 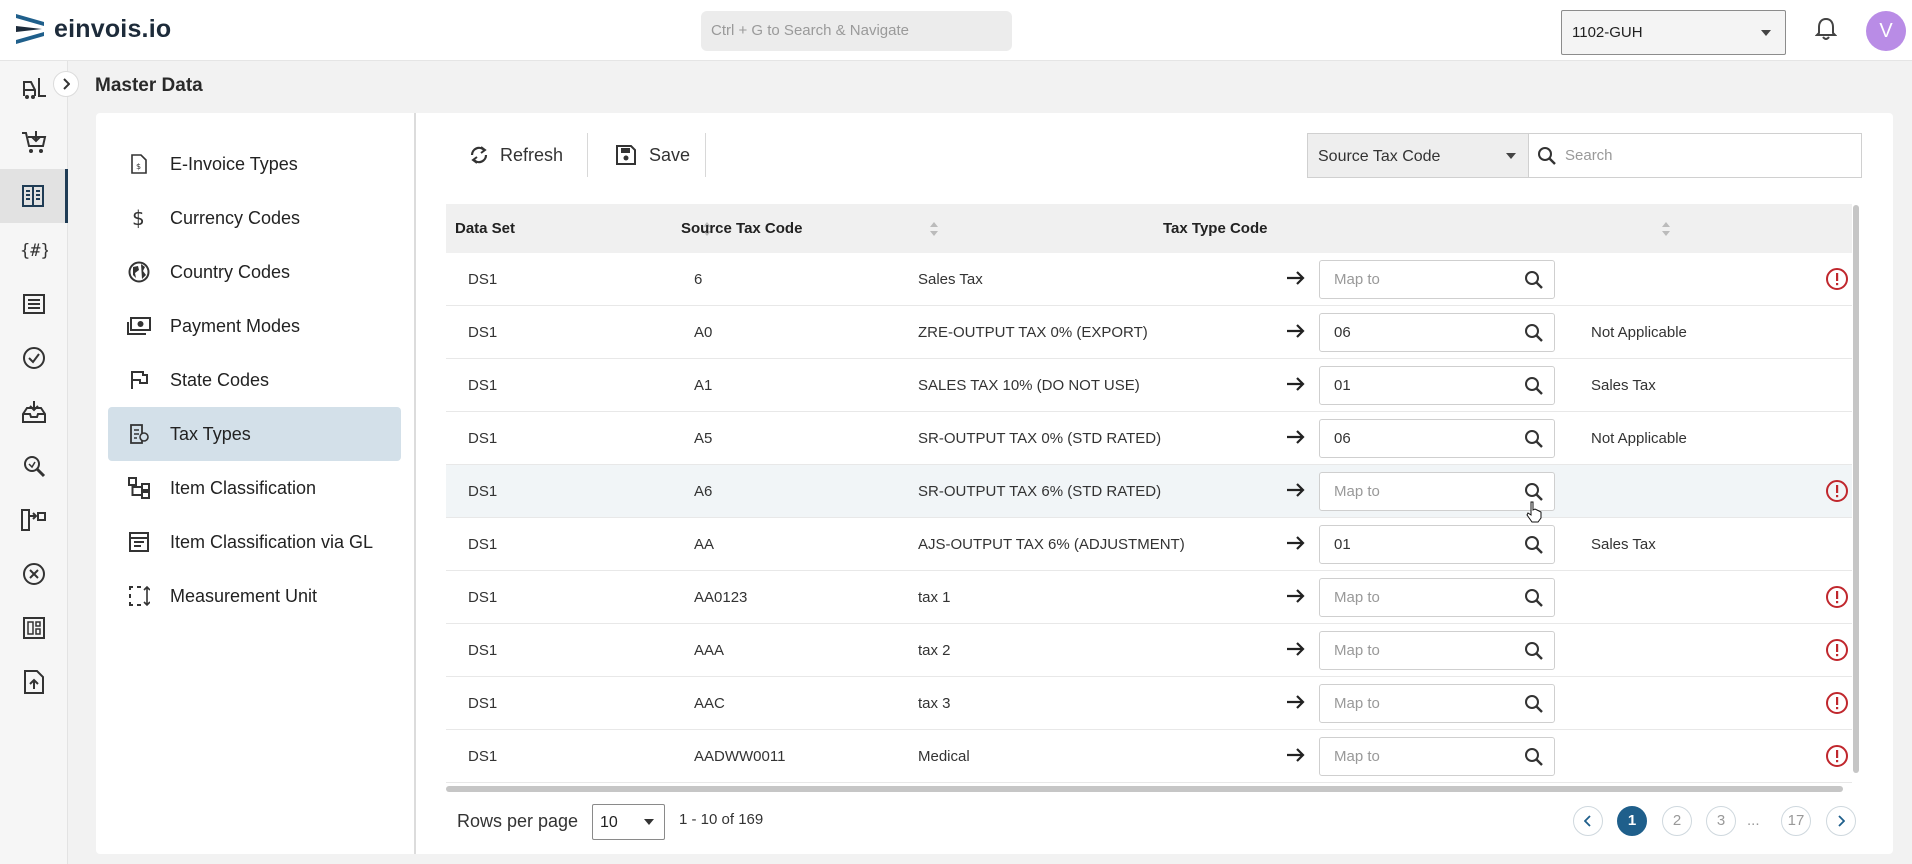 What do you see at coordinates (1695, 155) in the screenshot?
I see `search-input: Search` at bounding box center [1695, 155].